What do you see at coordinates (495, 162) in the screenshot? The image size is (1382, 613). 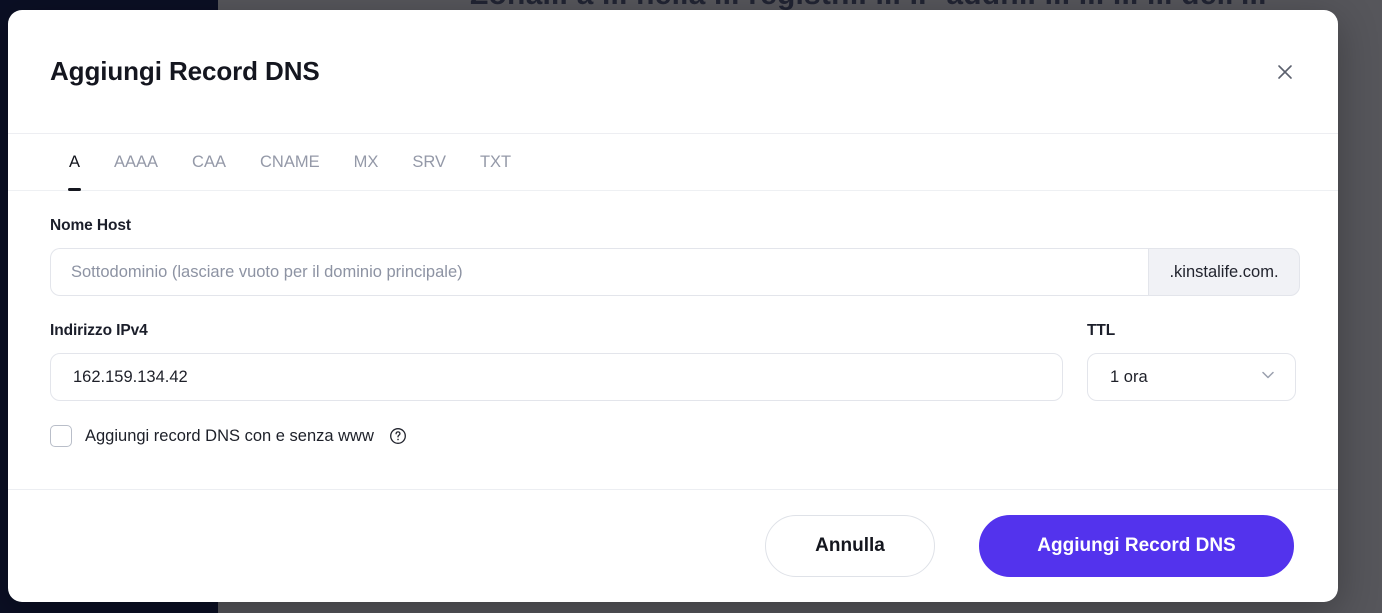 I see `tab-txt: TXT` at bounding box center [495, 162].